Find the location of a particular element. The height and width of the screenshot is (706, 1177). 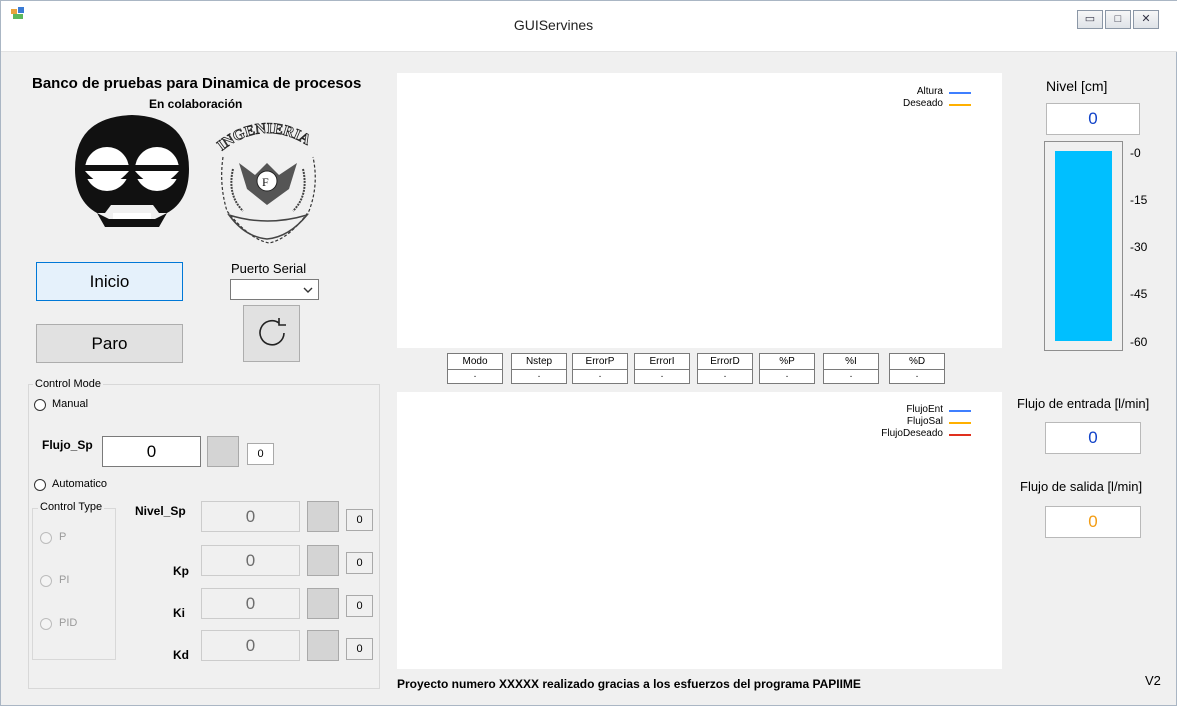

title-bar: GUIServines ▭ □ ✕ is located at coordinates (589, 26).